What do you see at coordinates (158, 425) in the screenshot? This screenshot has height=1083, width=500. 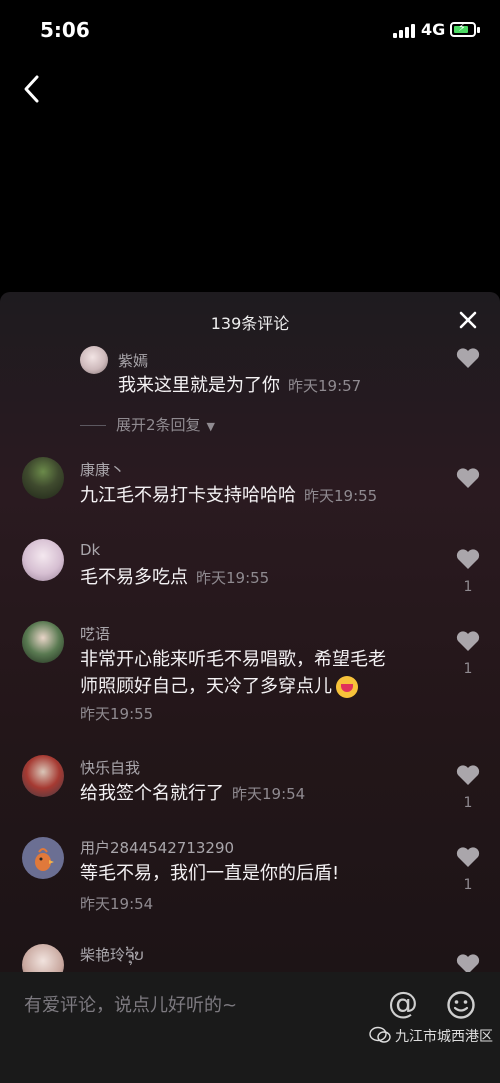 I see `expand-replies-label: 展开2条回复` at bounding box center [158, 425].